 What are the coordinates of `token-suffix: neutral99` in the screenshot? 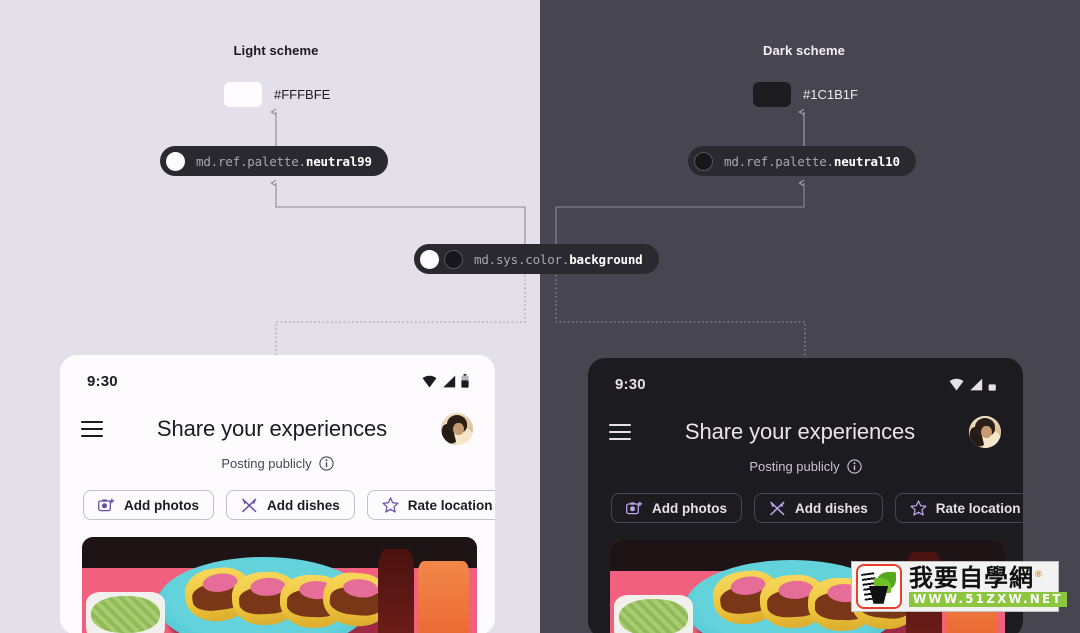 It's located at (338, 161).